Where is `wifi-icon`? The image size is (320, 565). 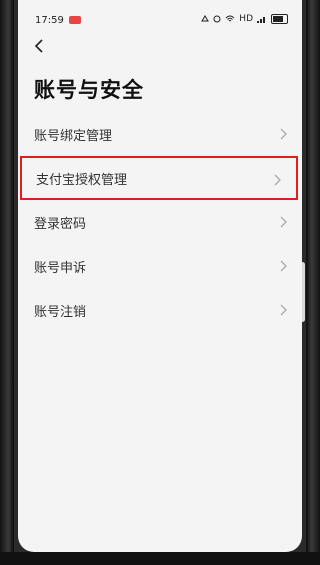 wifi-icon is located at coordinates (230, 18).